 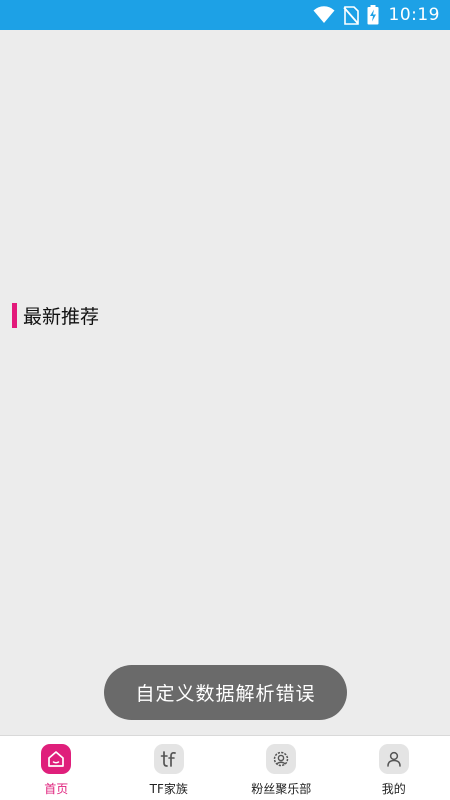 I want to click on nav-item-tf-family: TF家族, so click(x=169, y=768).